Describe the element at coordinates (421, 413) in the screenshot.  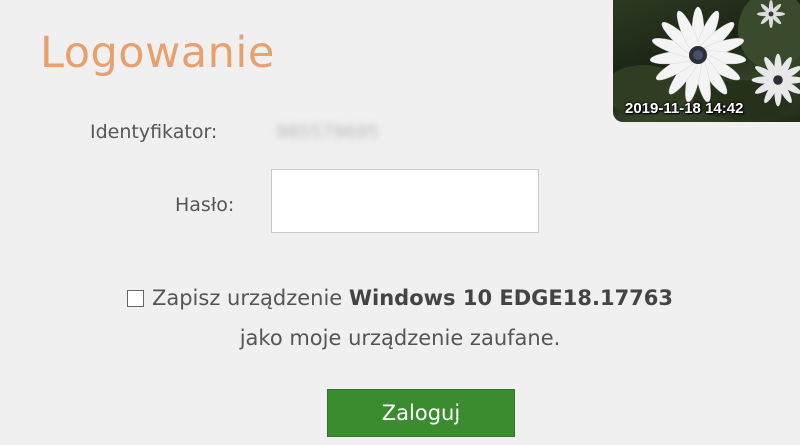
I see `login-button: Zaloguj` at that location.